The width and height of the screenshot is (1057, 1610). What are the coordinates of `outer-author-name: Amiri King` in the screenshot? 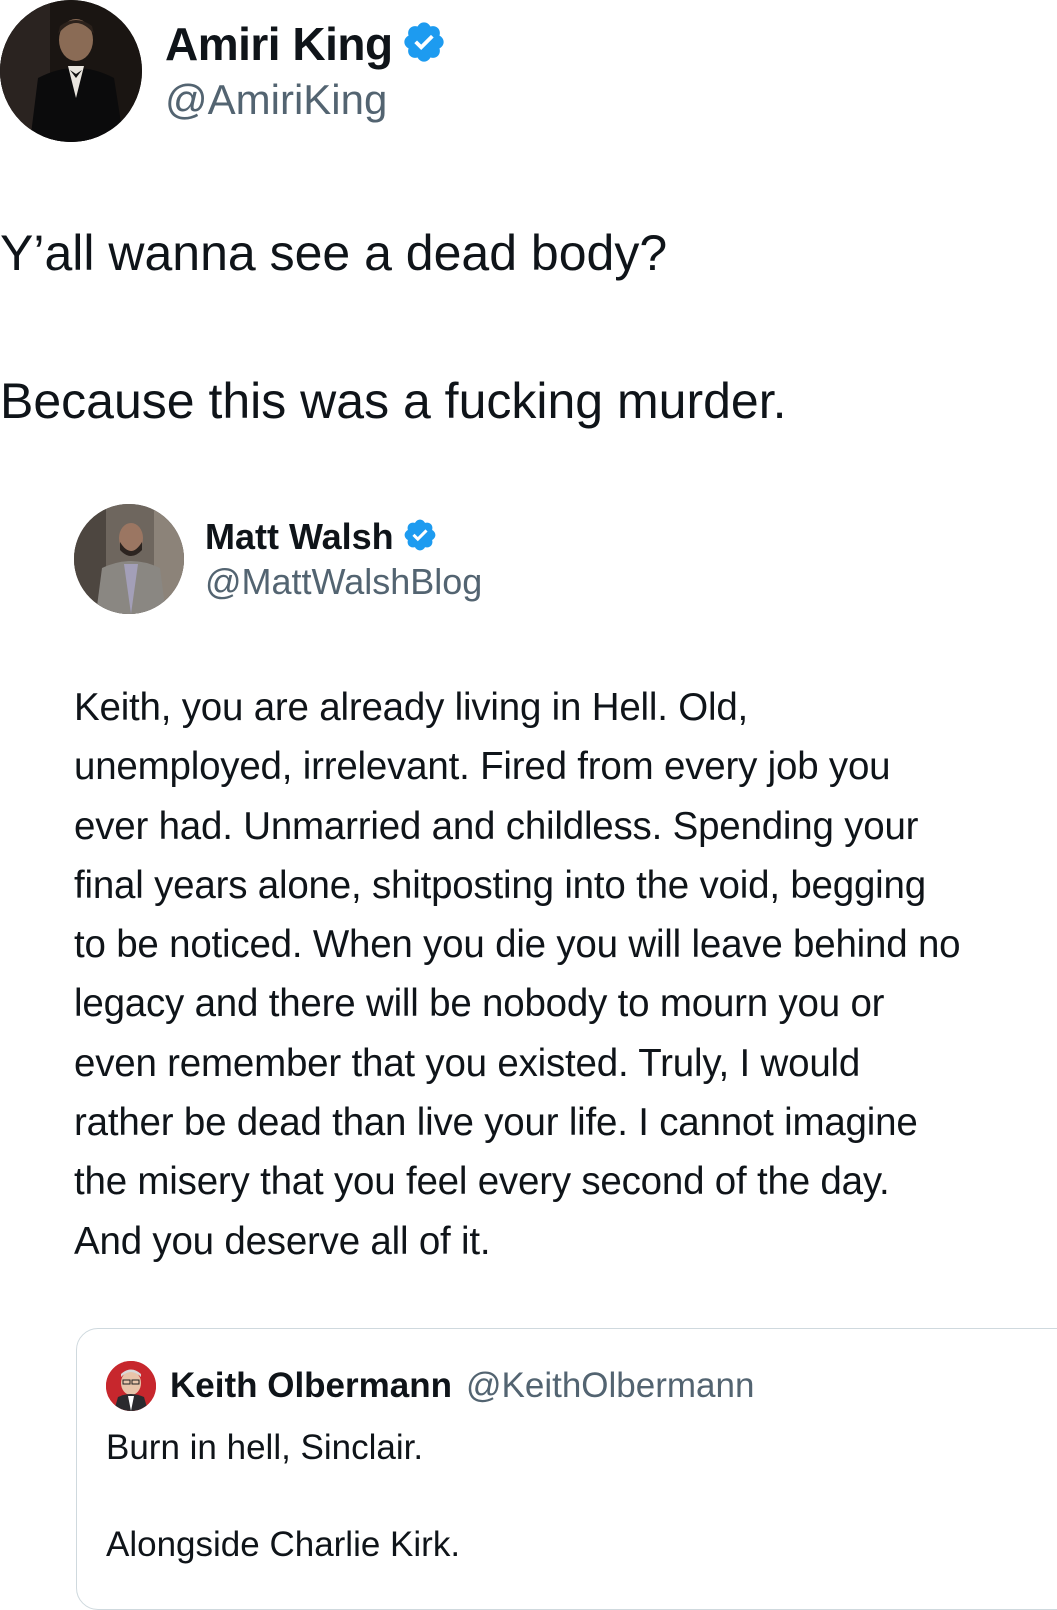 It's located at (279, 44).